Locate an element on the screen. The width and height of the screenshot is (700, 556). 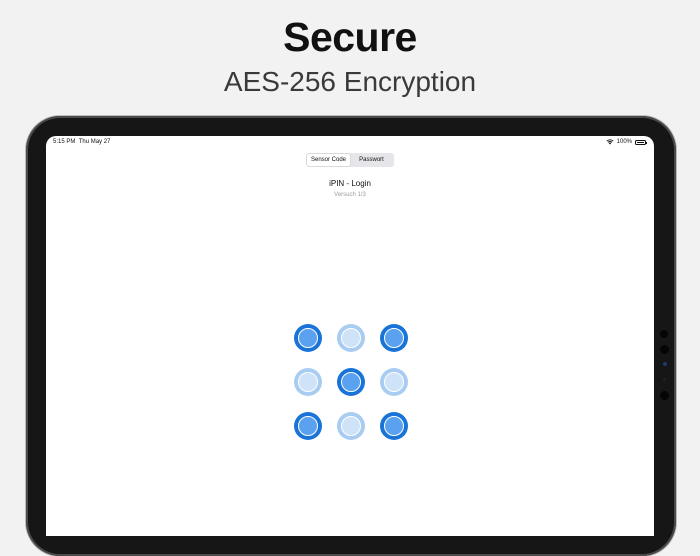
marketing-subheadline: AES-256 Encryption is located at coordinates (350, 81).